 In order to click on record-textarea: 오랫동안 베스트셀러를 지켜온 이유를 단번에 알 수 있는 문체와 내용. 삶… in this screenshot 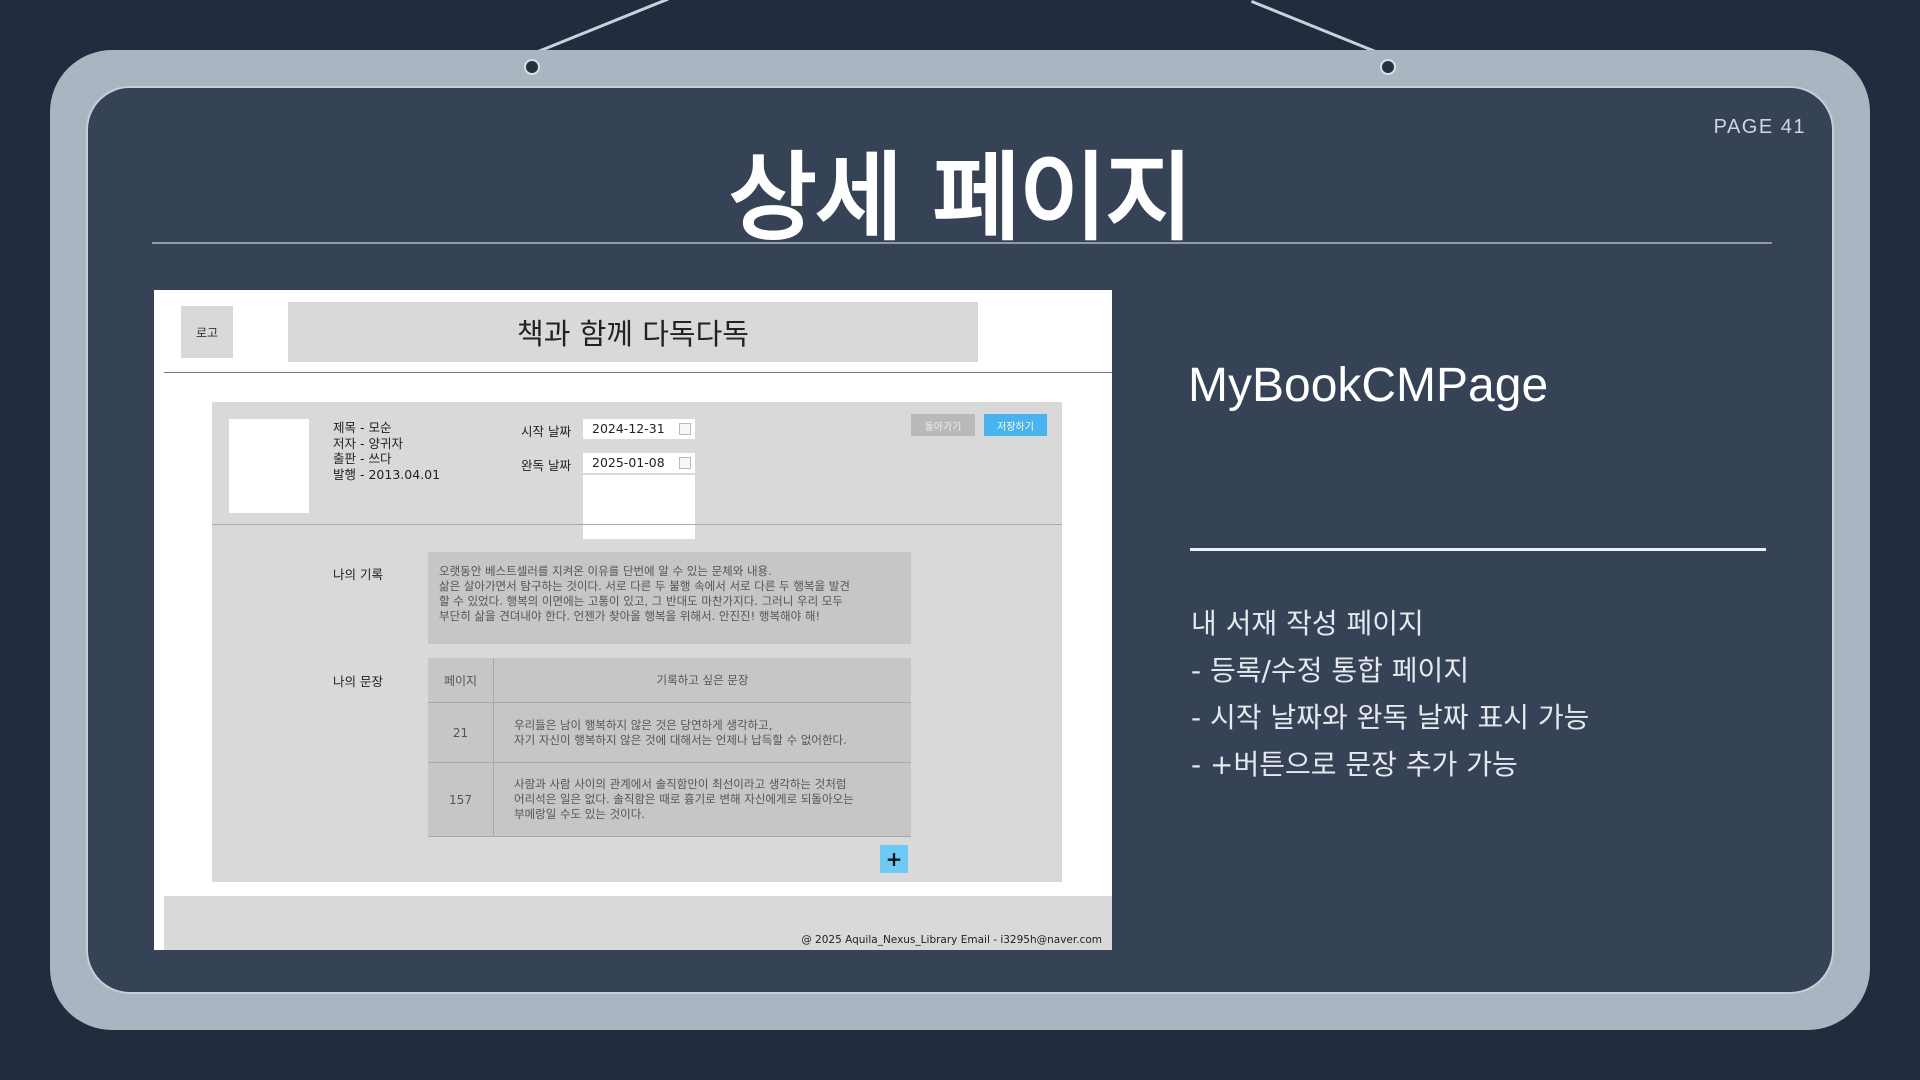, I will do `click(669, 598)`.